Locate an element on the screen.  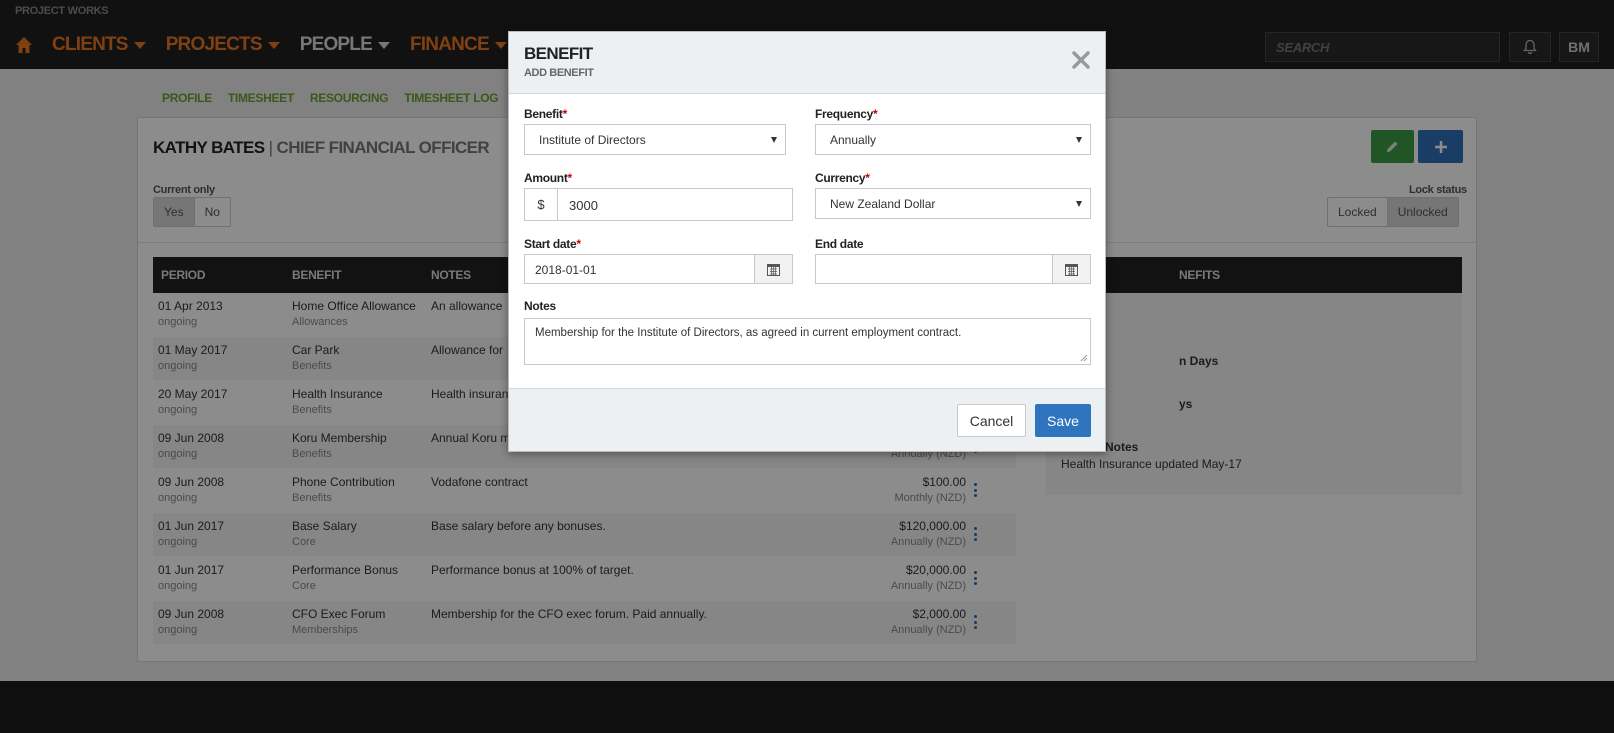
amount-input-group: $ 3000 is located at coordinates (658, 204).